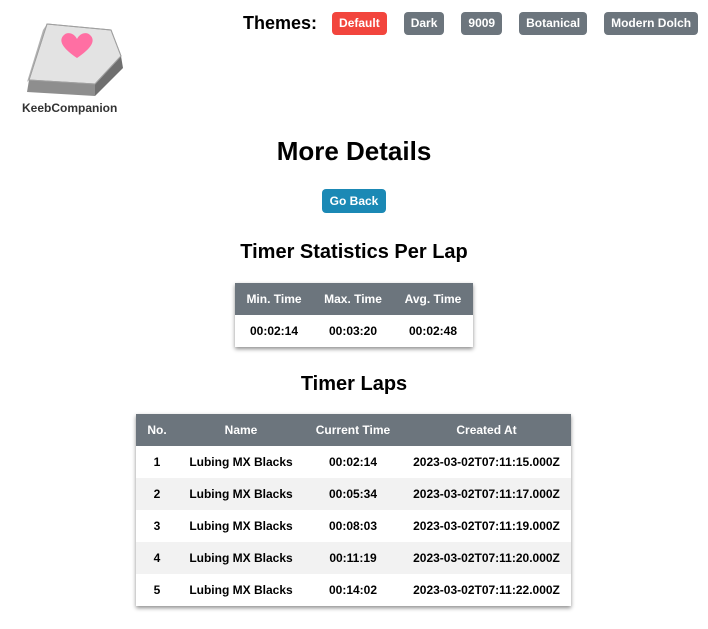  Describe the element at coordinates (274, 299) in the screenshot. I see `column-header: Min. Time` at that location.